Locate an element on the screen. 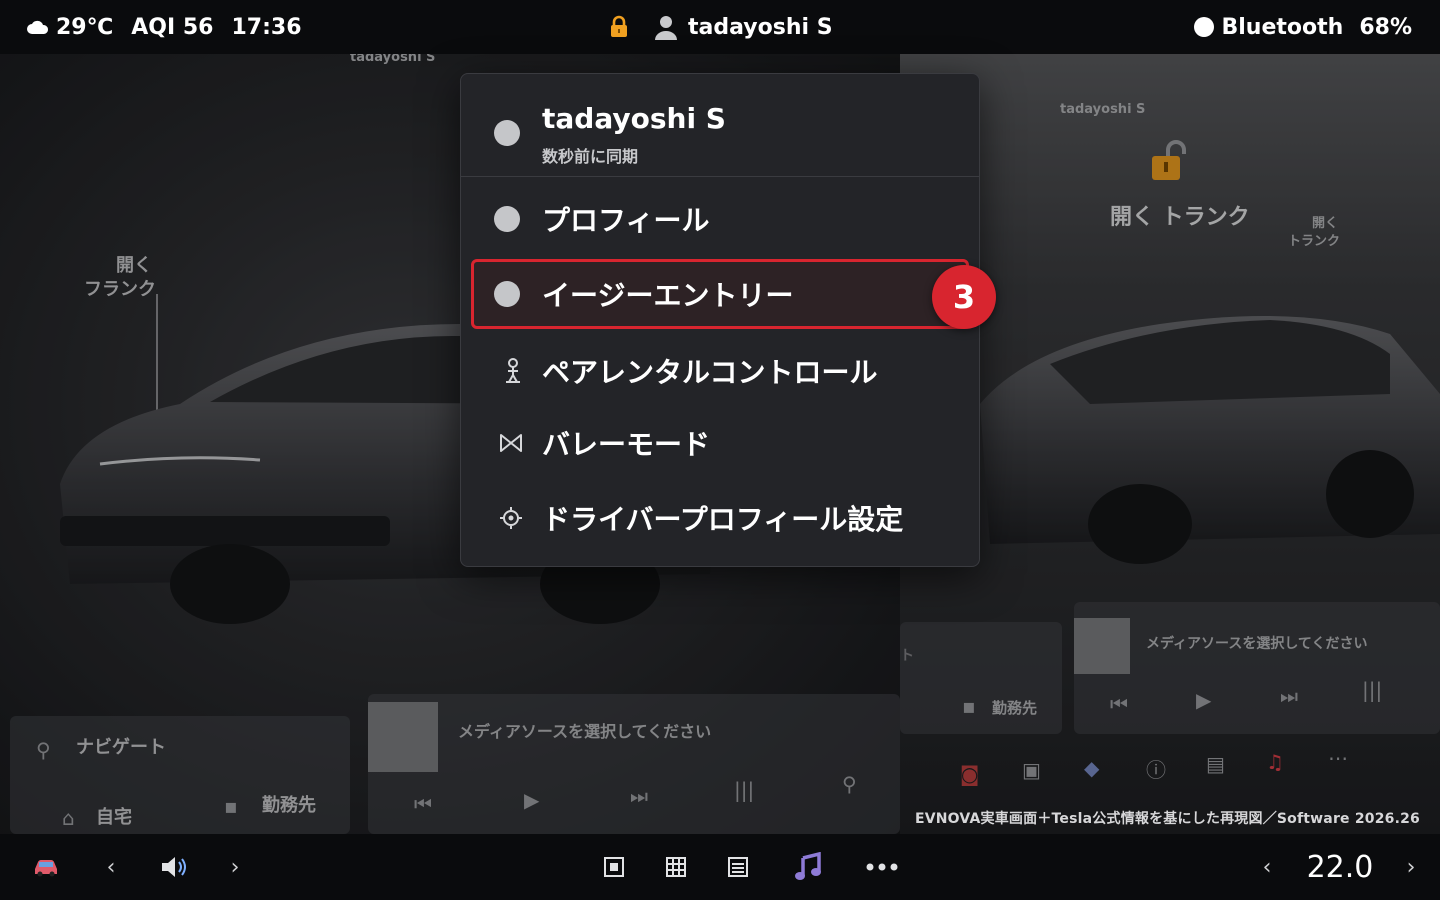 Image resolution: width=1440 pixels, height=900 pixels. menu-item-label: イージーエントリー is located at coordinates (668, 295).